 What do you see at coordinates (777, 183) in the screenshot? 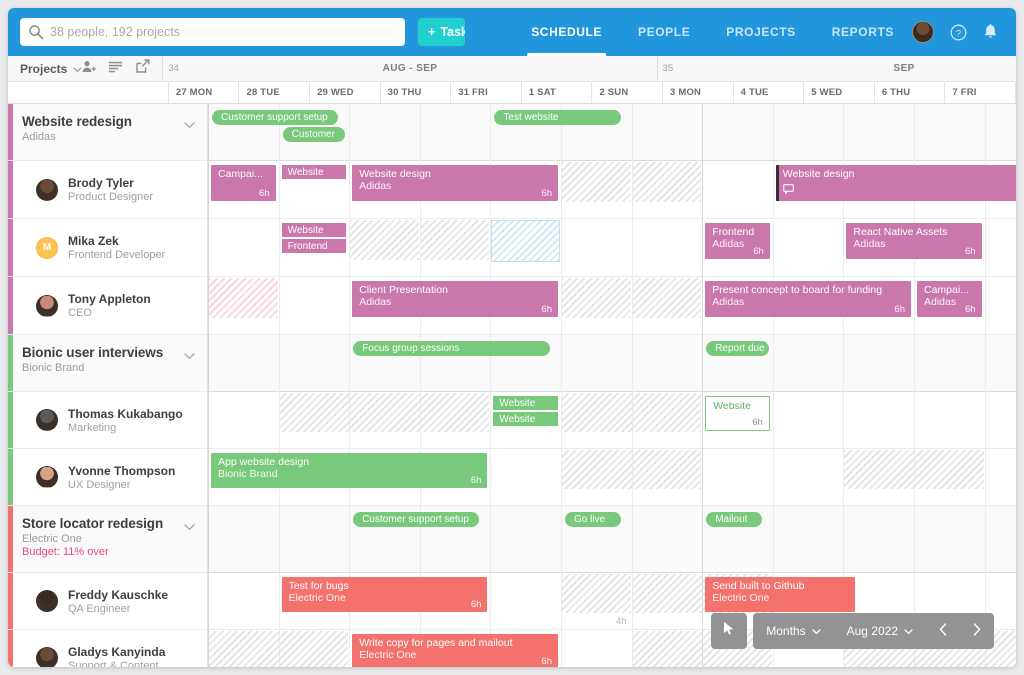
I see `task-drag-handle` at bounding box center [777, 183].